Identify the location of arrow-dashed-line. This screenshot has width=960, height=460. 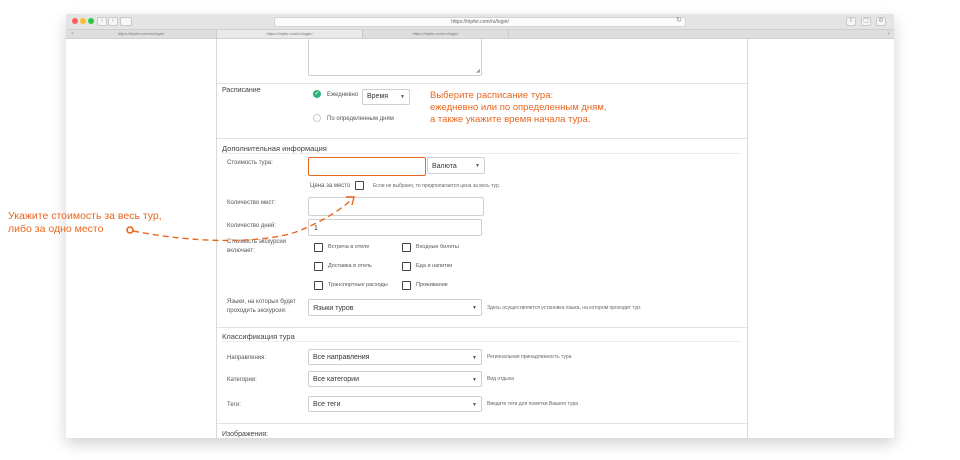
(242, 220).